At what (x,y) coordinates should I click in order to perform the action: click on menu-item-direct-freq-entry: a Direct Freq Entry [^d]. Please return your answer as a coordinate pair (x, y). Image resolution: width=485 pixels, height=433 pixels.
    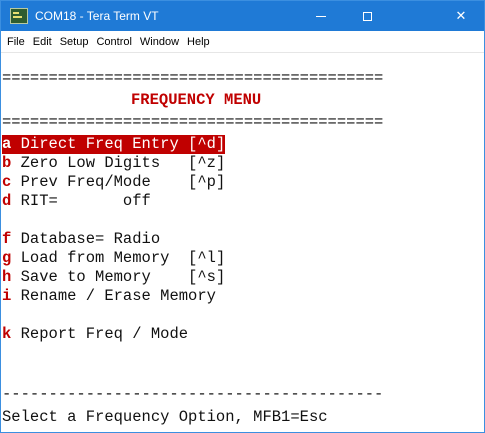
    Looking at the image, I should click on (114, 144).